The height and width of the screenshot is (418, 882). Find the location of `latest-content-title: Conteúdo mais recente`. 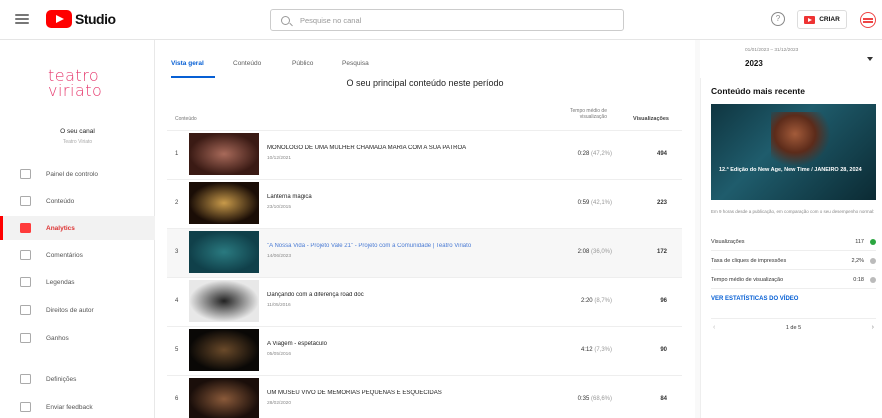

latest-content-title: Conteúdo mais recente is located at coordinates (758, 91).